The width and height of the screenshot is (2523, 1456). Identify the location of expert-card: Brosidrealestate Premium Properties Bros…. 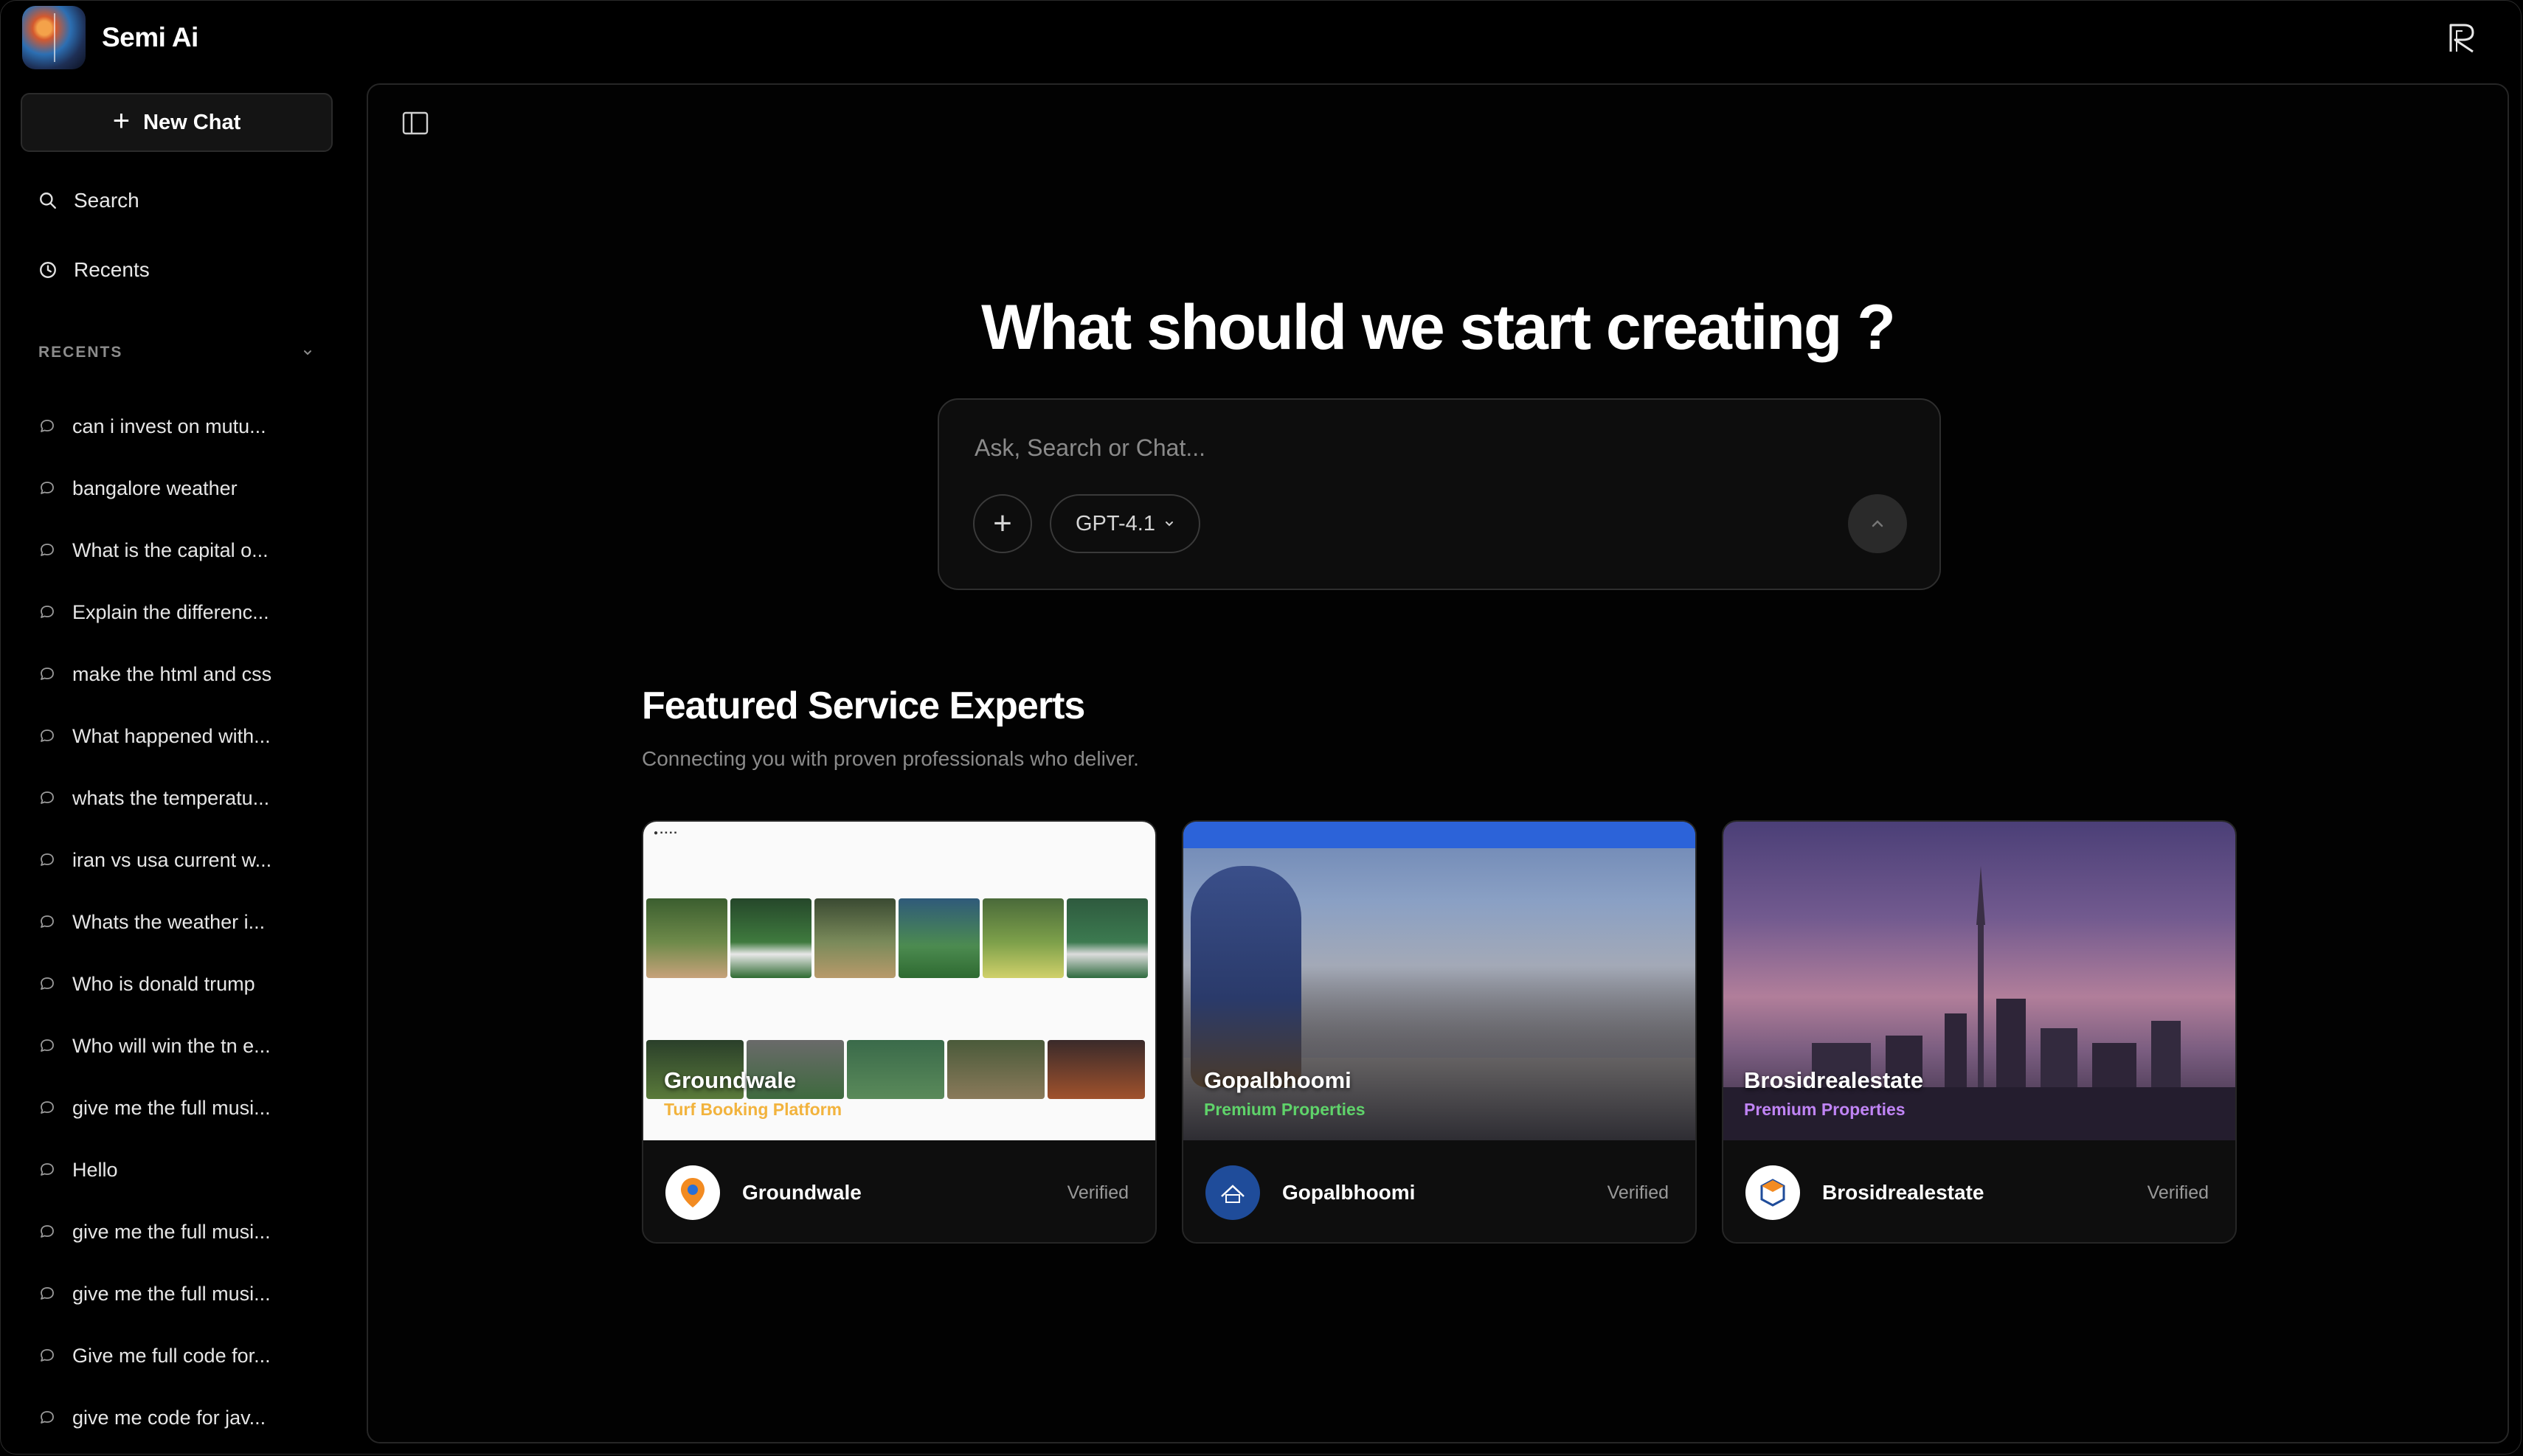
(1979, 1032).